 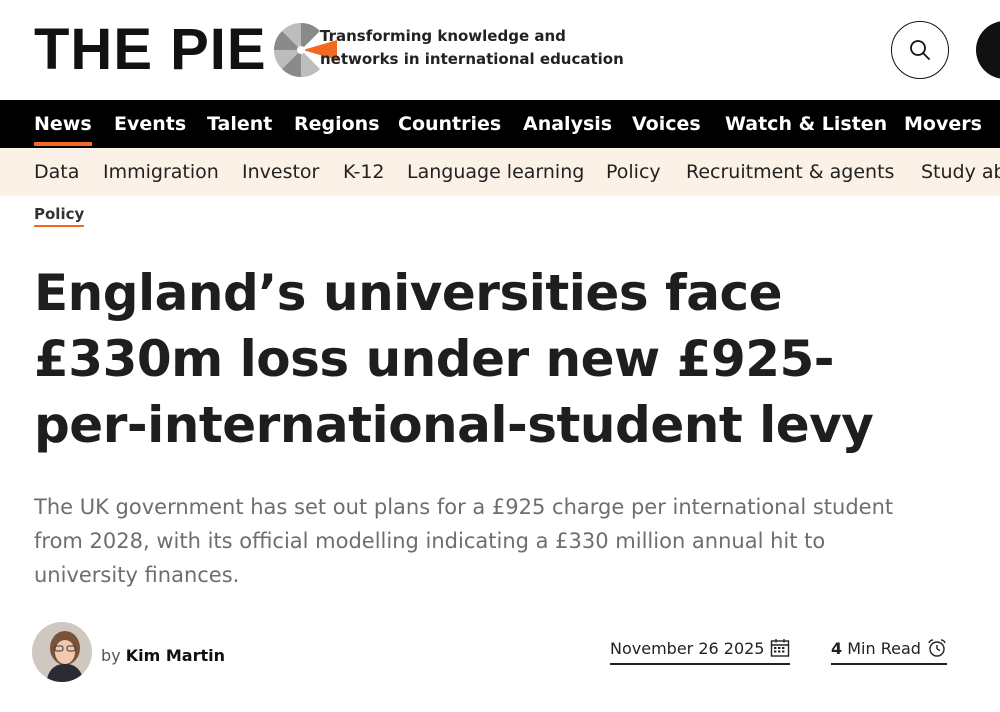 I want to click on menu-button, so click(x=988, y=50).